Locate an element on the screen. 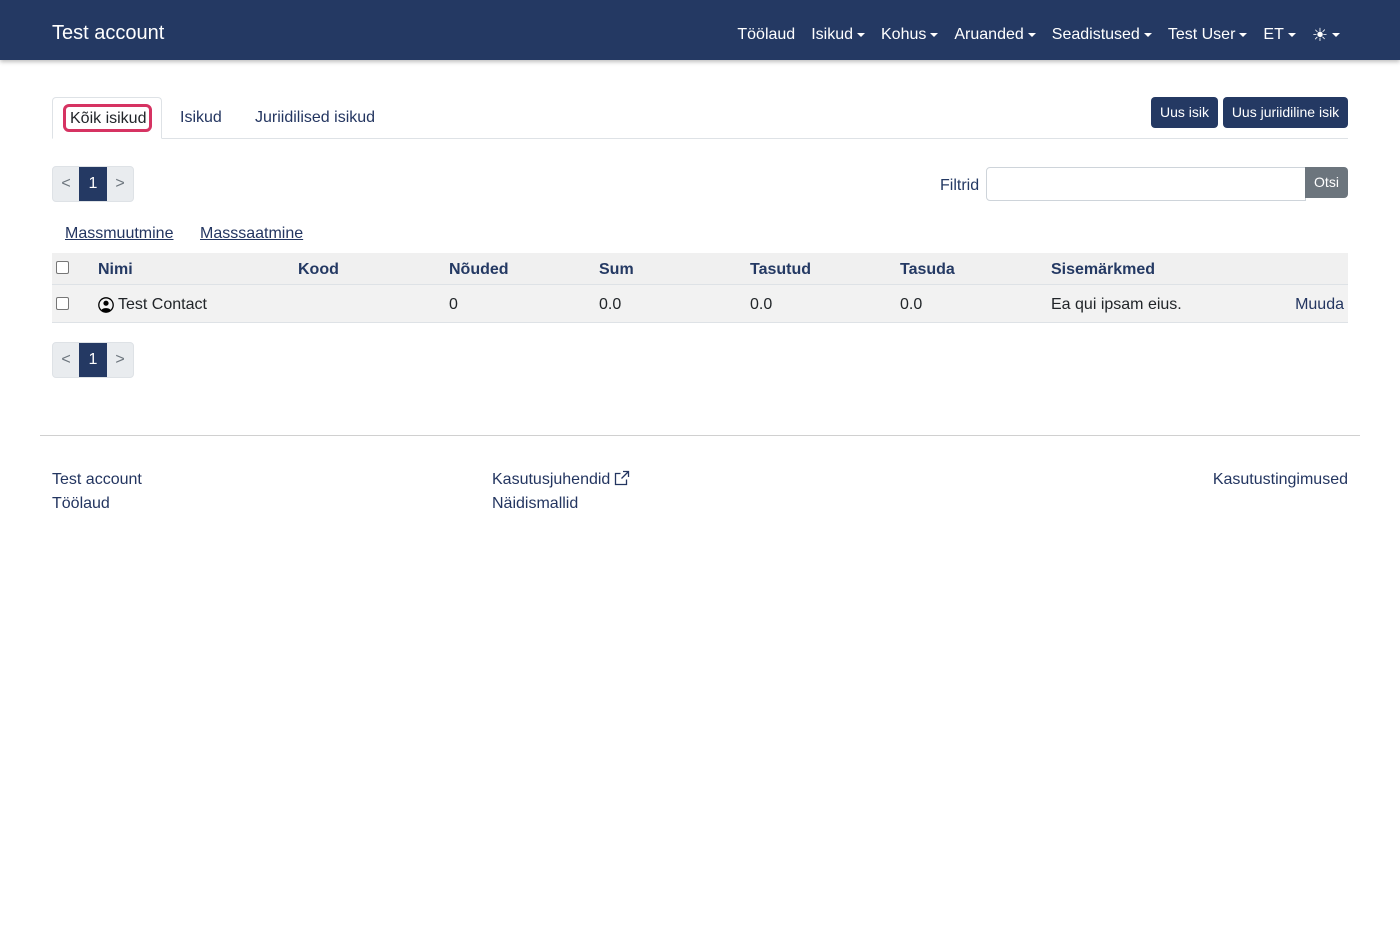 This screenshot has width=1400, height=940. tab-all-persons: Kõik isikud is located at coordinates (107, 118).